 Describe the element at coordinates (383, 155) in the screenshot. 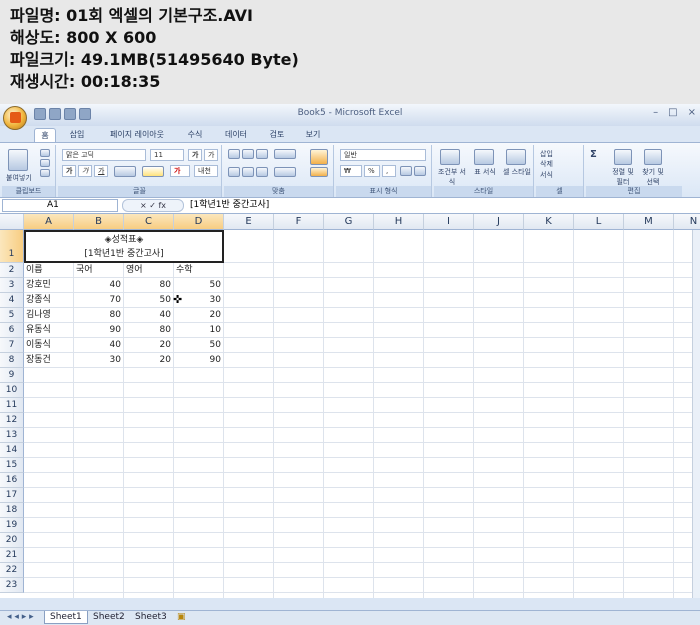

I see `number-format-select: 일반` at that location.